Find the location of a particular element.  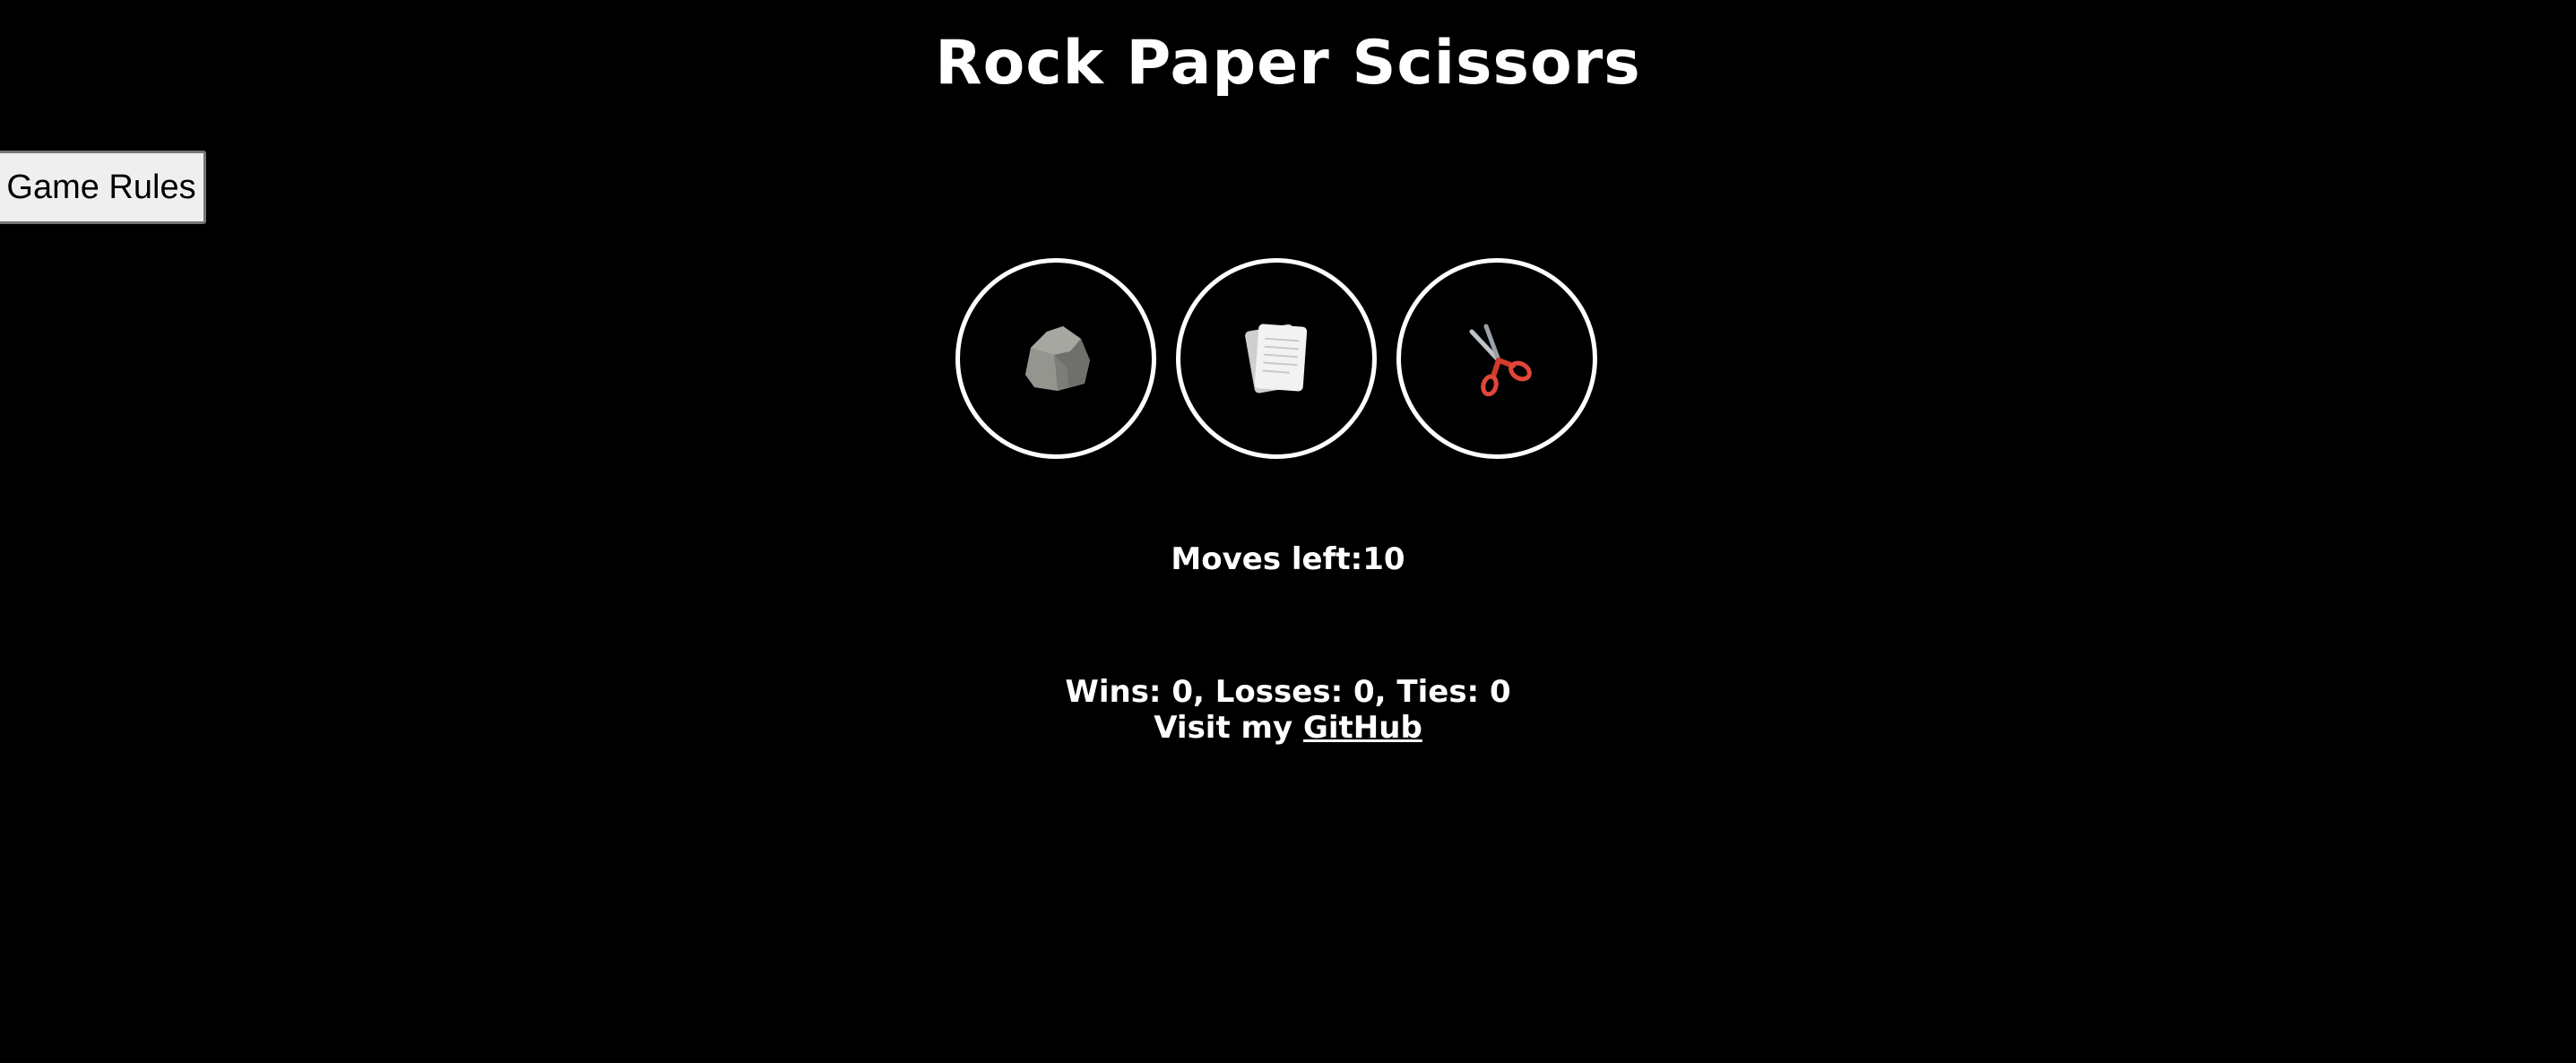

paper-icon is located at coordinates (1276, 358).